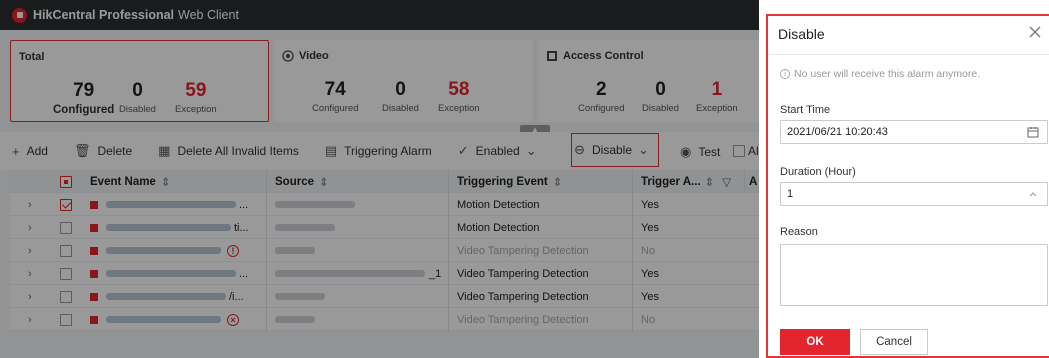 Image resolution: width=1049 pixels, height=358 pixels. Describe the element at coordinates (123, 181) in the screenshot. I see `header-label: Event Name` at that location.